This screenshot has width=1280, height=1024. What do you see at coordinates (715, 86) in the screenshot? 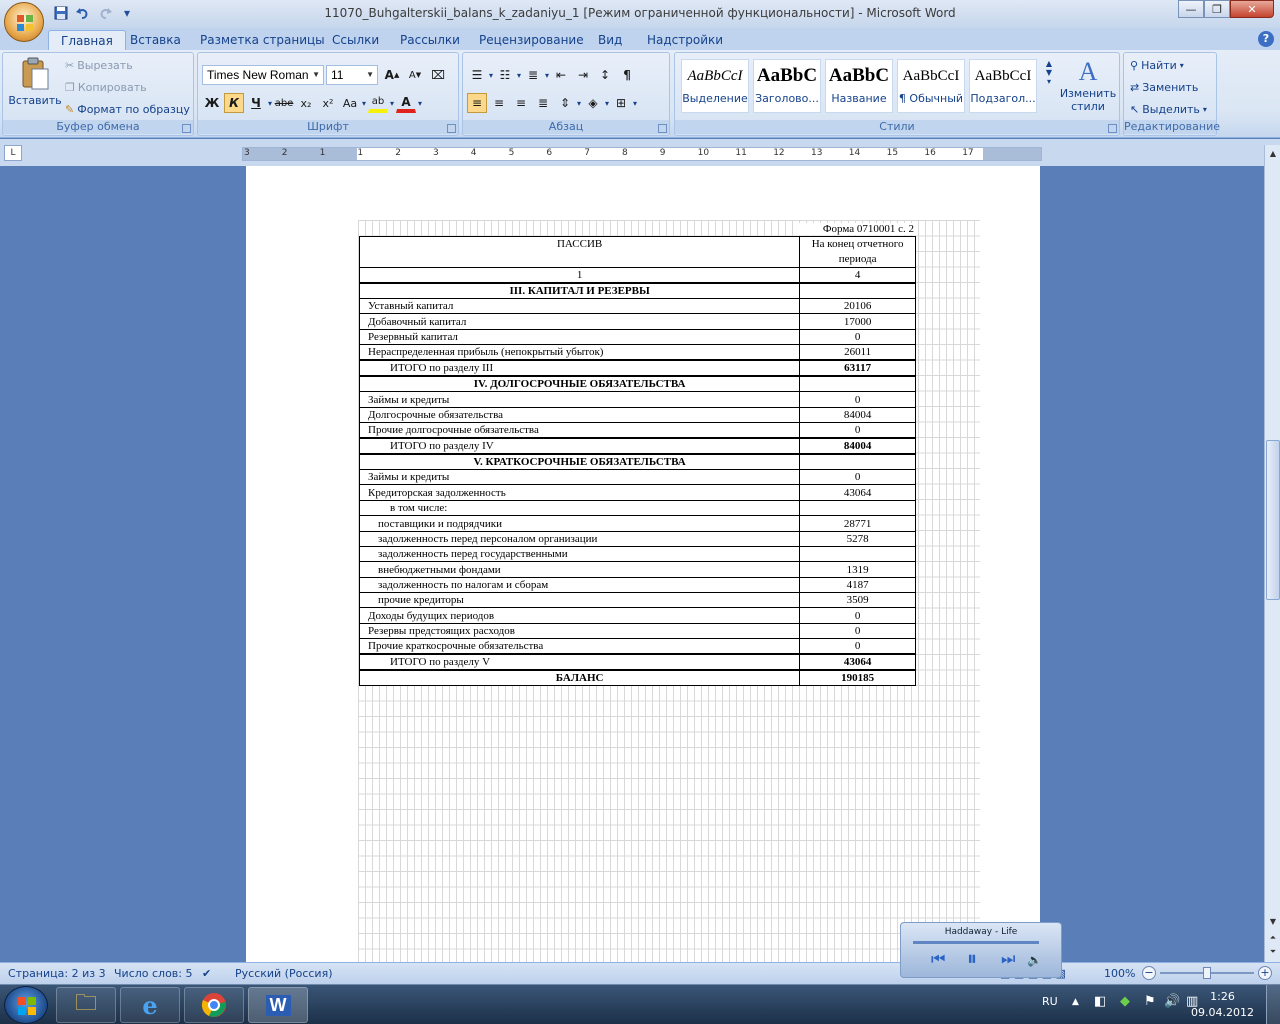
I see `style-emphasis: AaBbCcI Выделение` at bounding box center [715, 86].